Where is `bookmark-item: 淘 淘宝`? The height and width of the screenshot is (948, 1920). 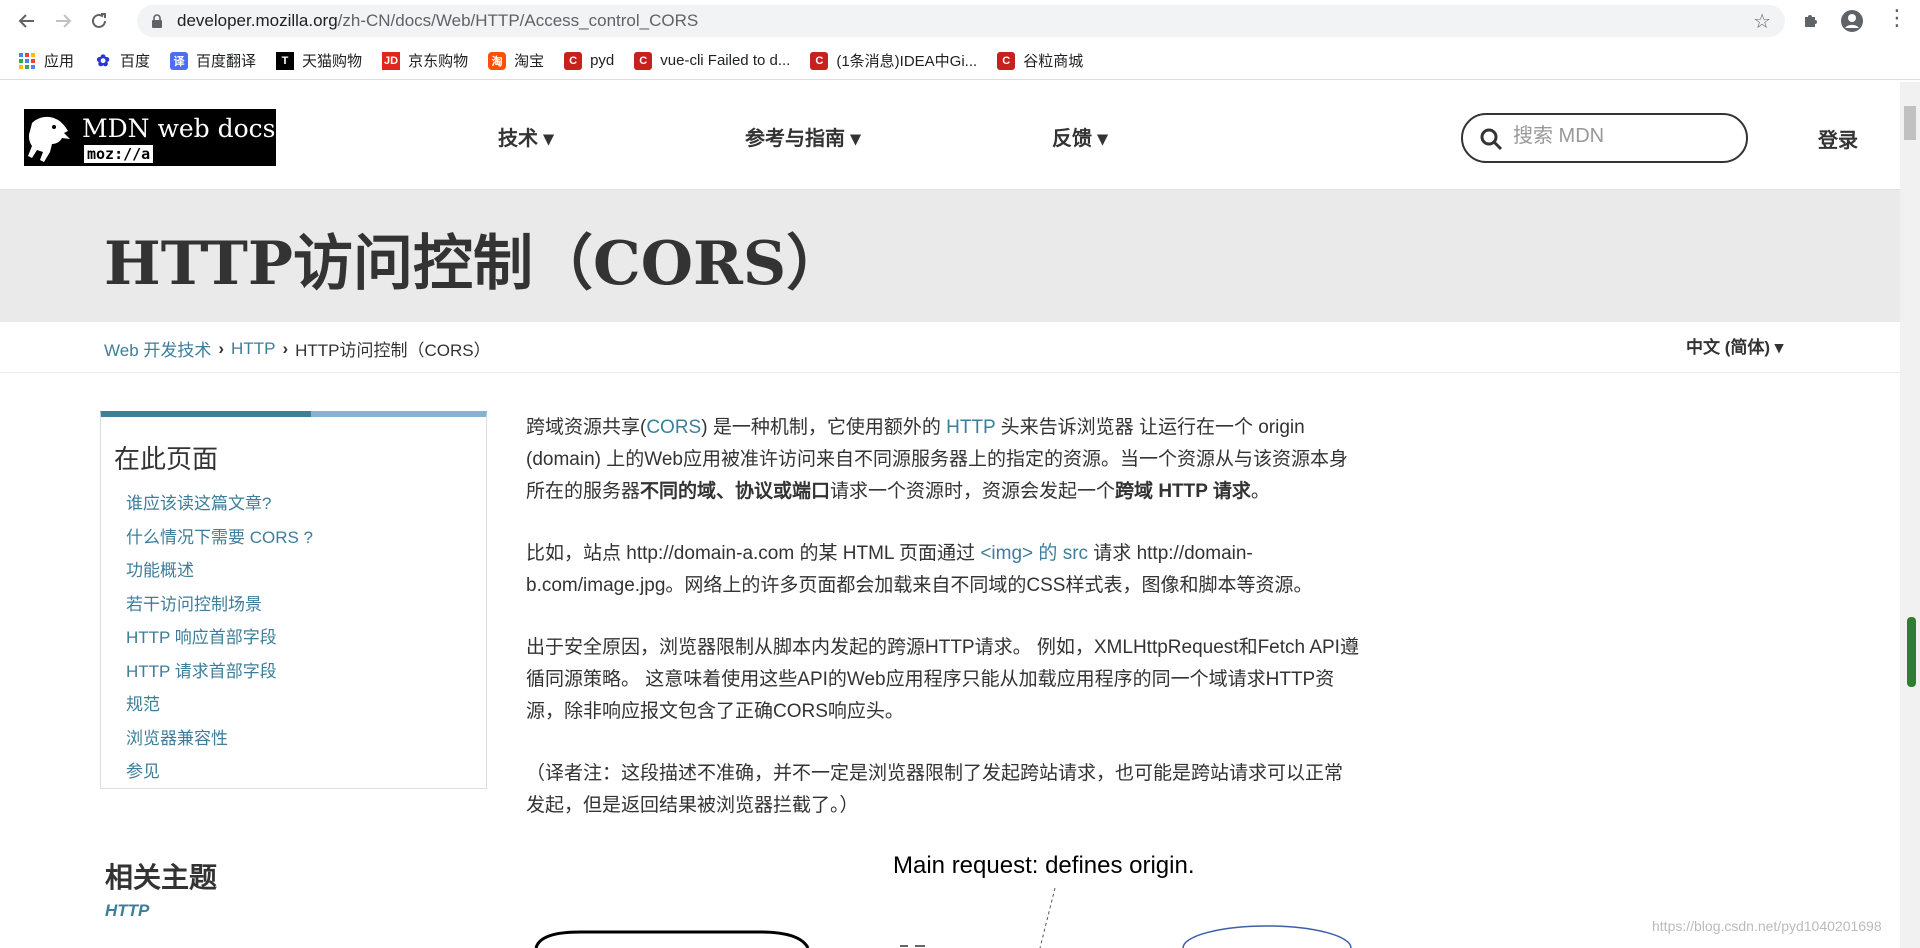 bookmark-item: 淘 淘宝 is located at coordinates (516, 60).